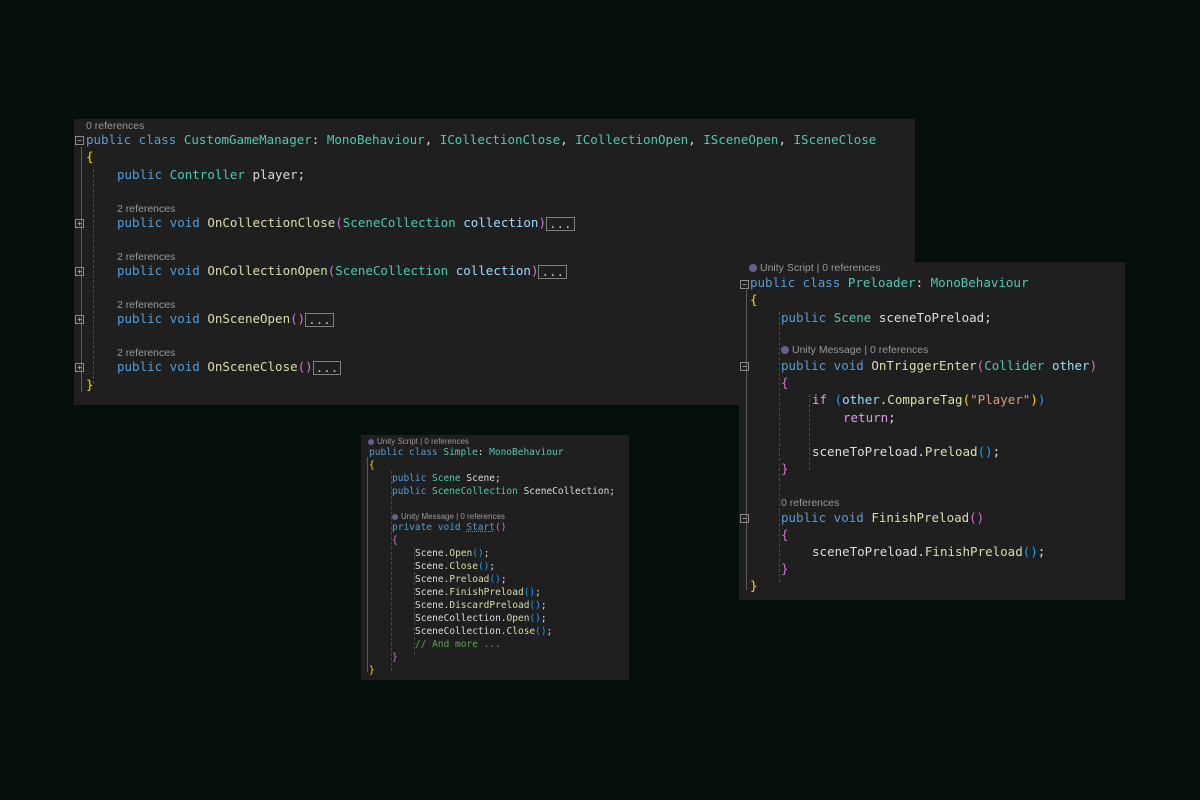  I want to click on method-call: CompareTag, so click(925, 399).